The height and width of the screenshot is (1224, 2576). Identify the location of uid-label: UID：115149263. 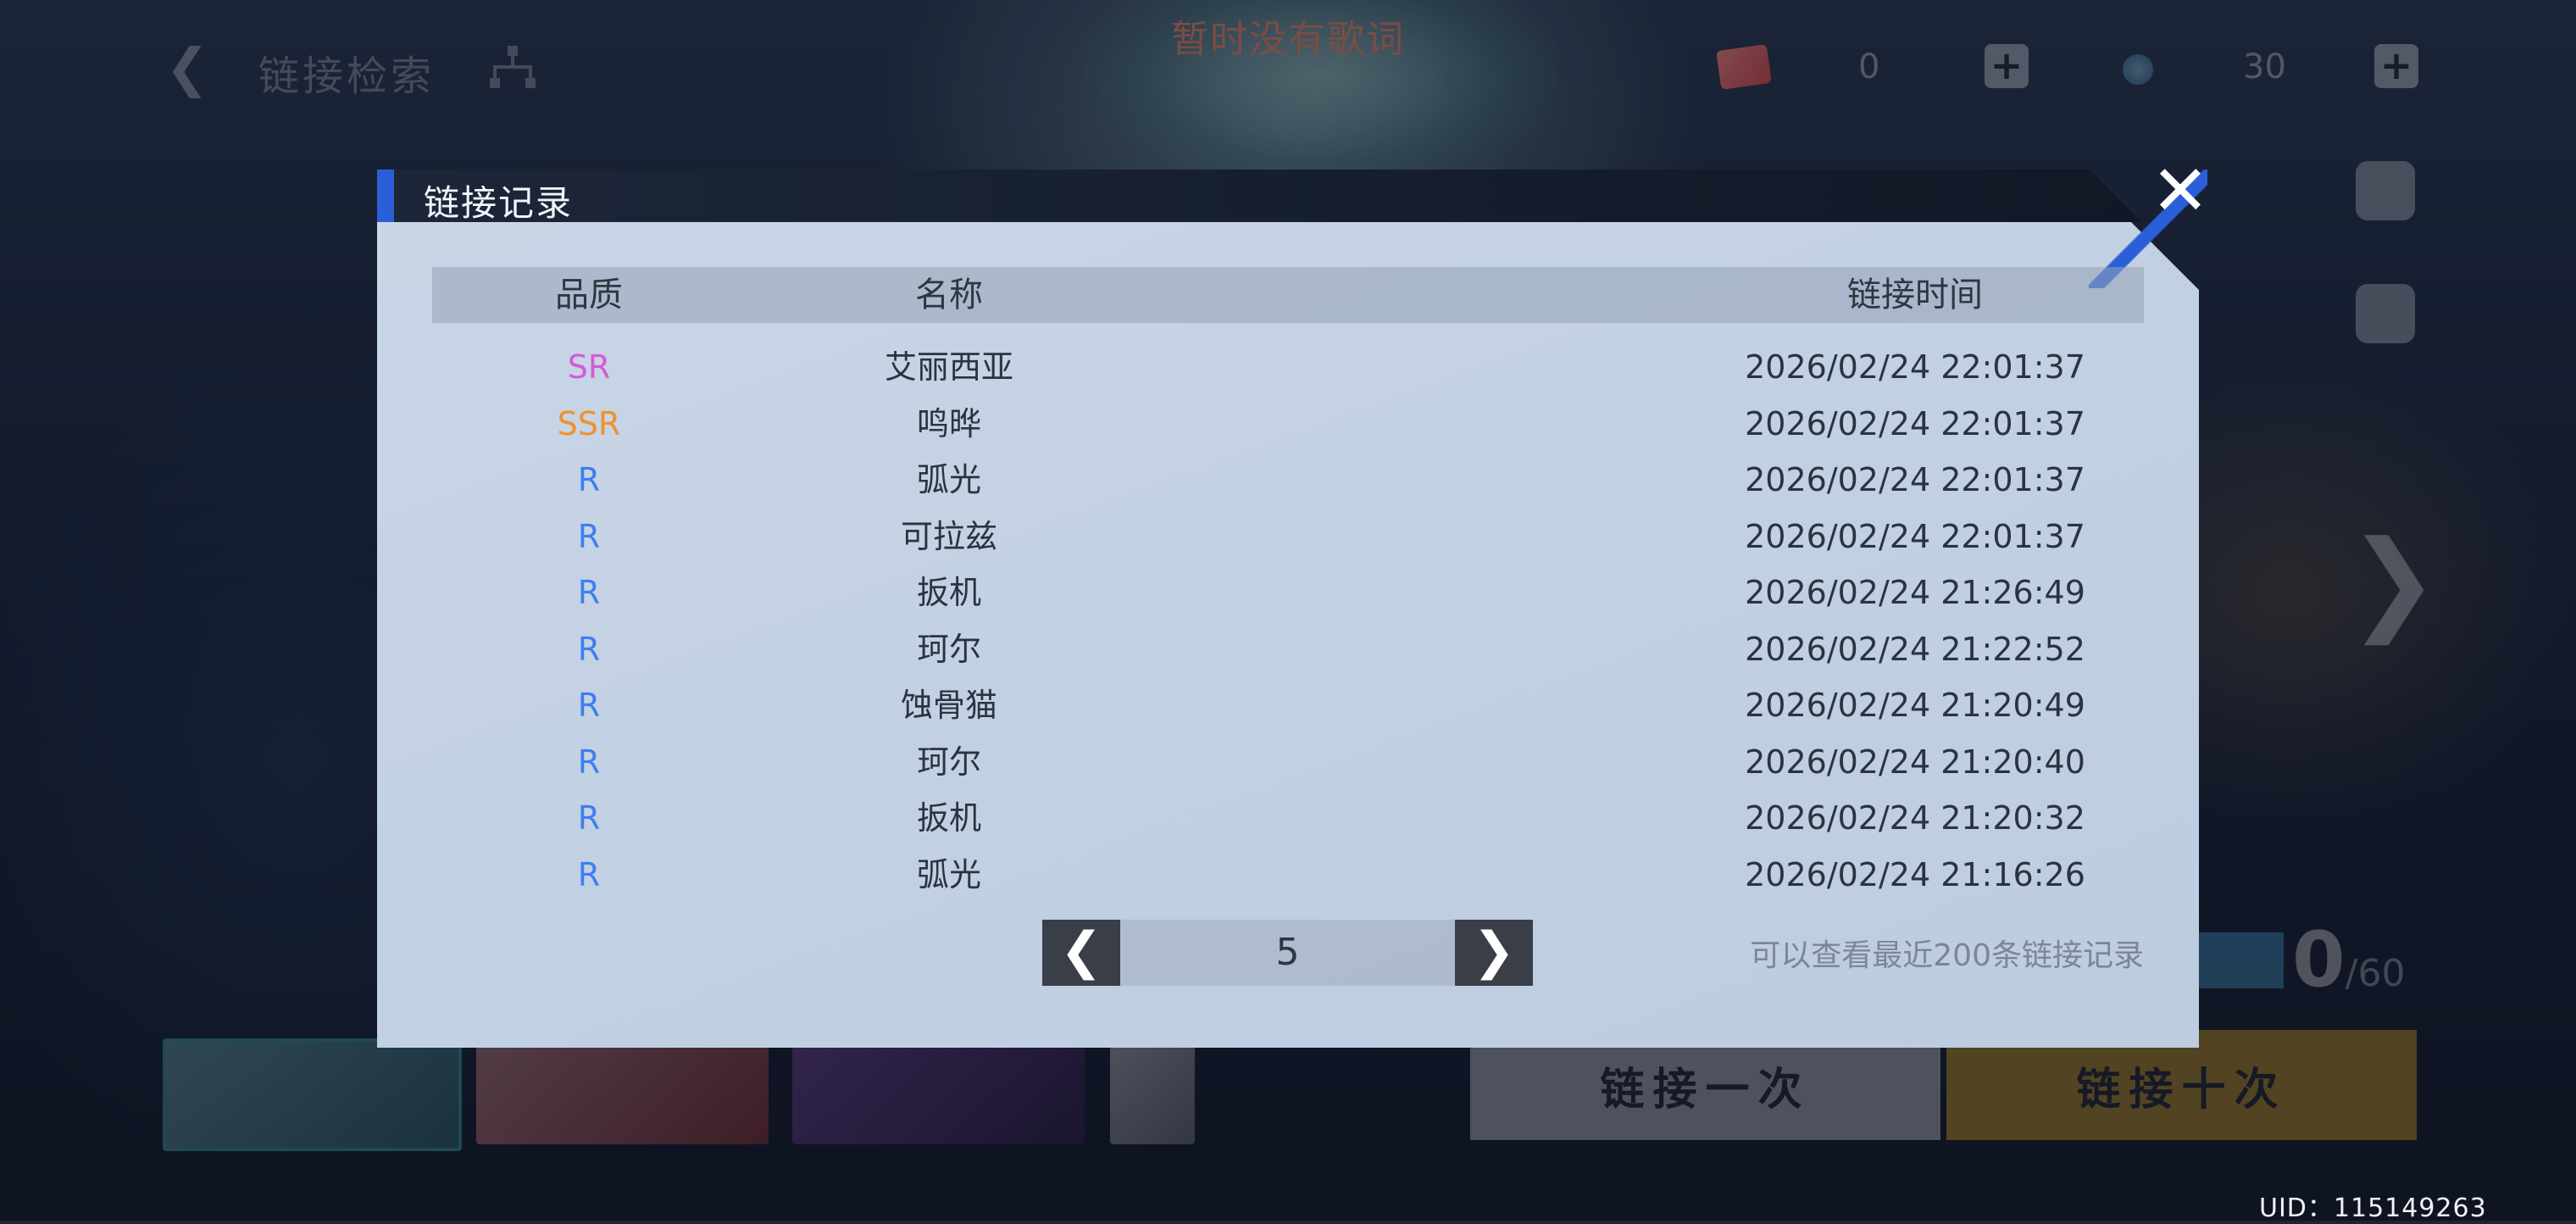
(2373, 1208).